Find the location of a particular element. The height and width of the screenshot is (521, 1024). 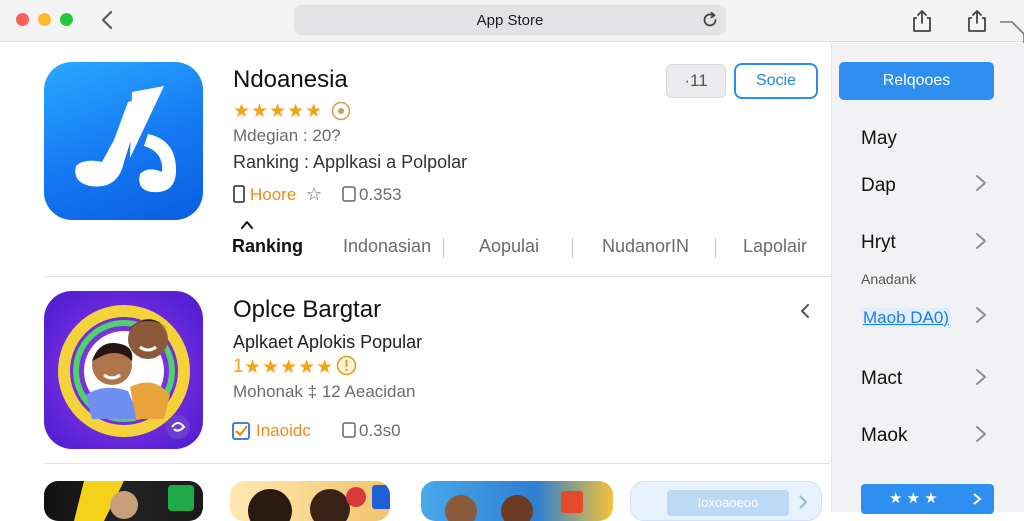

rating-prefix: 1 is located at coordinates (239, 366).